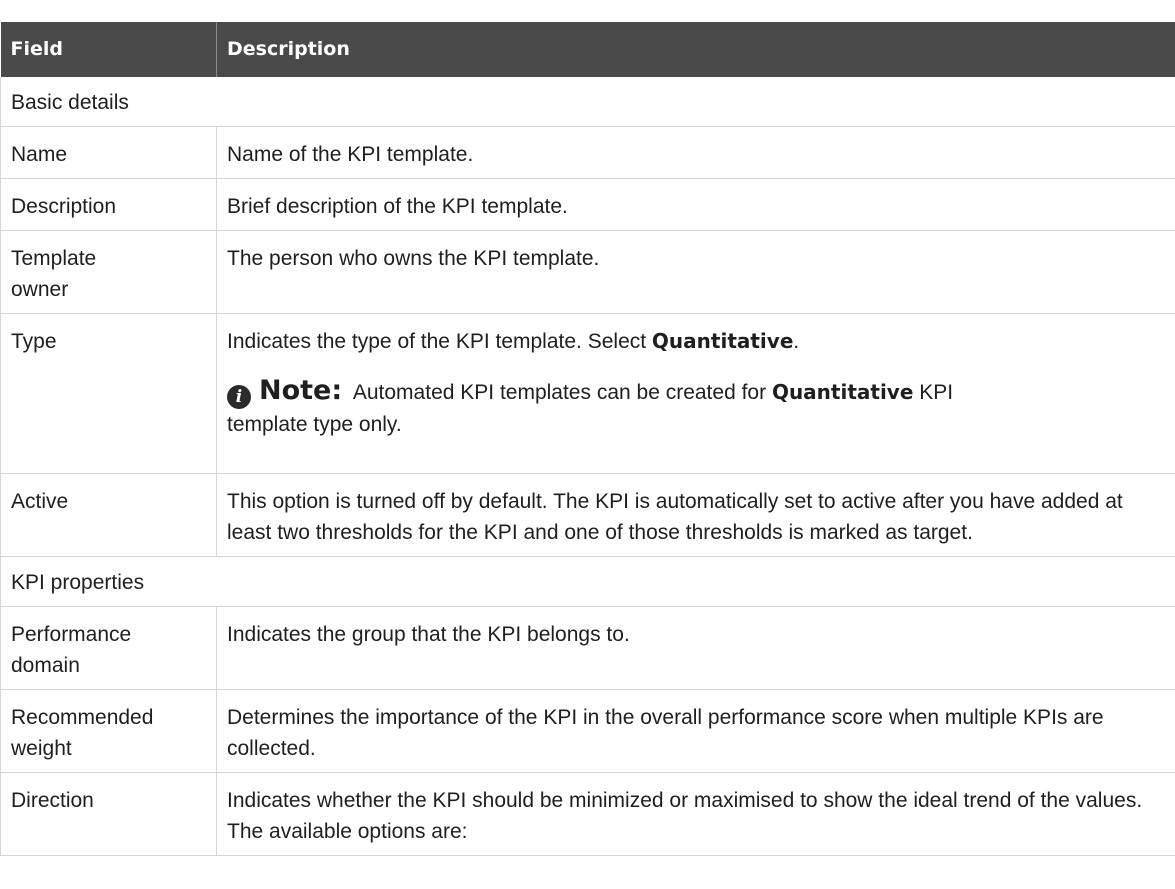 The image size is (1175, 889). What do you see at coordinates (108, 204) in the screenshot?
I see `field-description: Description` at bounding box center [108, 204].